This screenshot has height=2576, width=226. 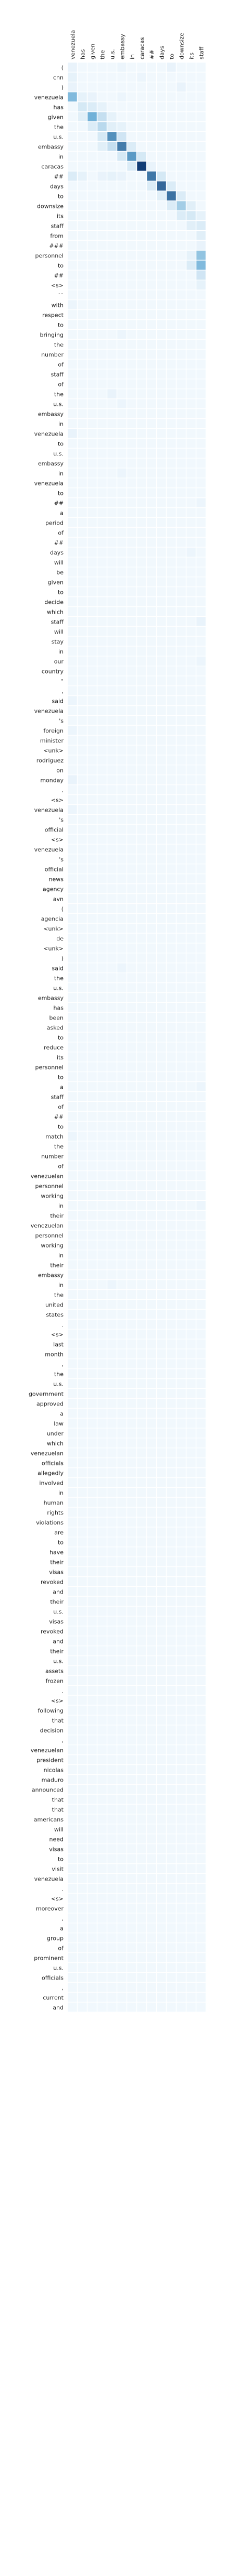 What do you see at coordinates (52, 1196) in the screenshot?
I see `y-tick-label: working` at bounding box center [52, 1196].